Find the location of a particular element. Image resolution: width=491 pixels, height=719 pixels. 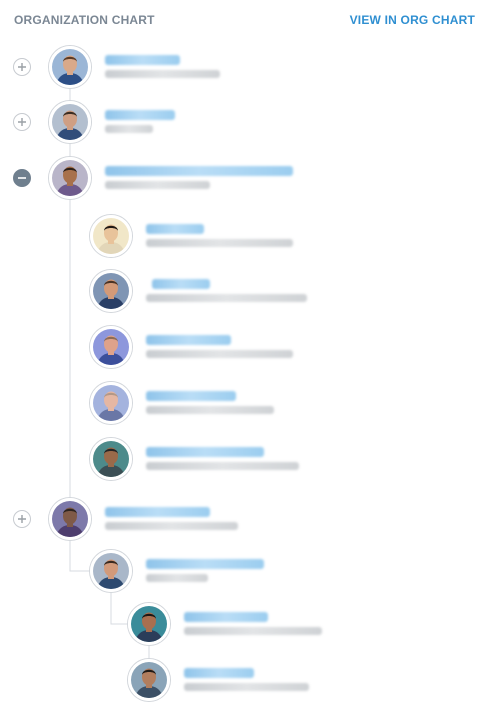

minus-icon is located at coordinates (22, 178).